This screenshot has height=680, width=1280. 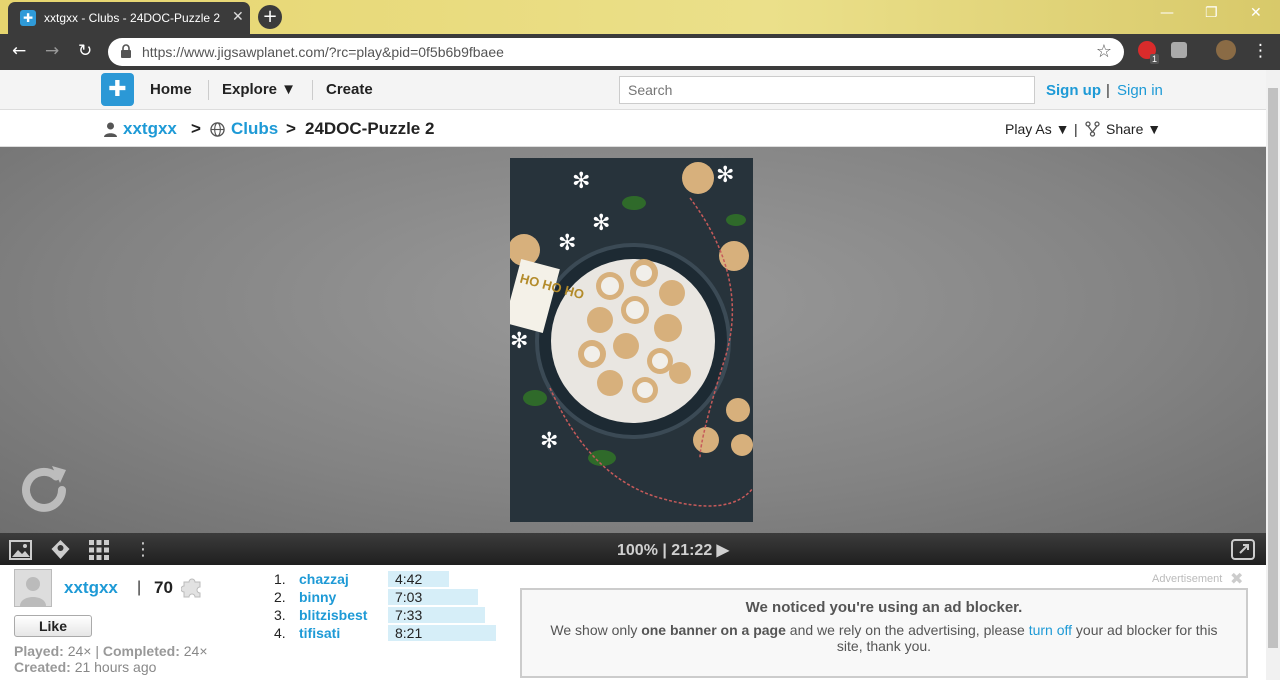 I want to click on leaderboard-row: 2. binny 7:03, so click(x=394, y=598).